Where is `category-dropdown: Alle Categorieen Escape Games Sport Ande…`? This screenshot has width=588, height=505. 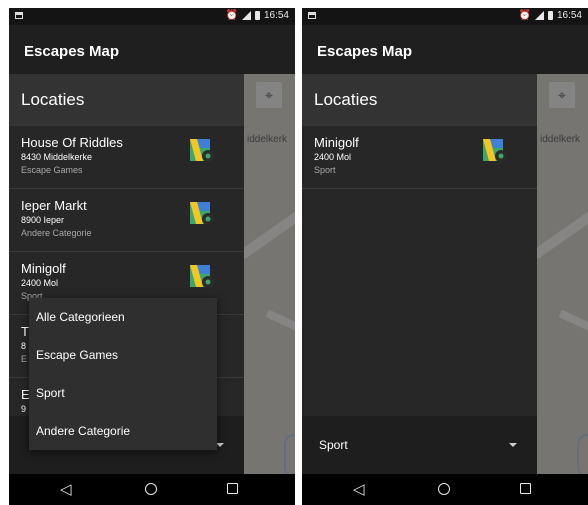 category-dropdown: Alle Categorieen Escape Games Sport Ande… is located at coordinates (123, 374).